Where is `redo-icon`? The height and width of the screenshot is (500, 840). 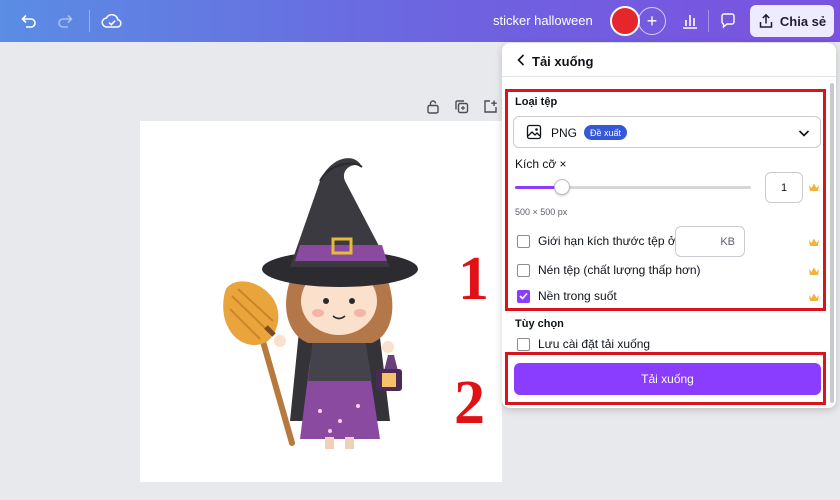 redo-icon is located at coordinates (66, 21).